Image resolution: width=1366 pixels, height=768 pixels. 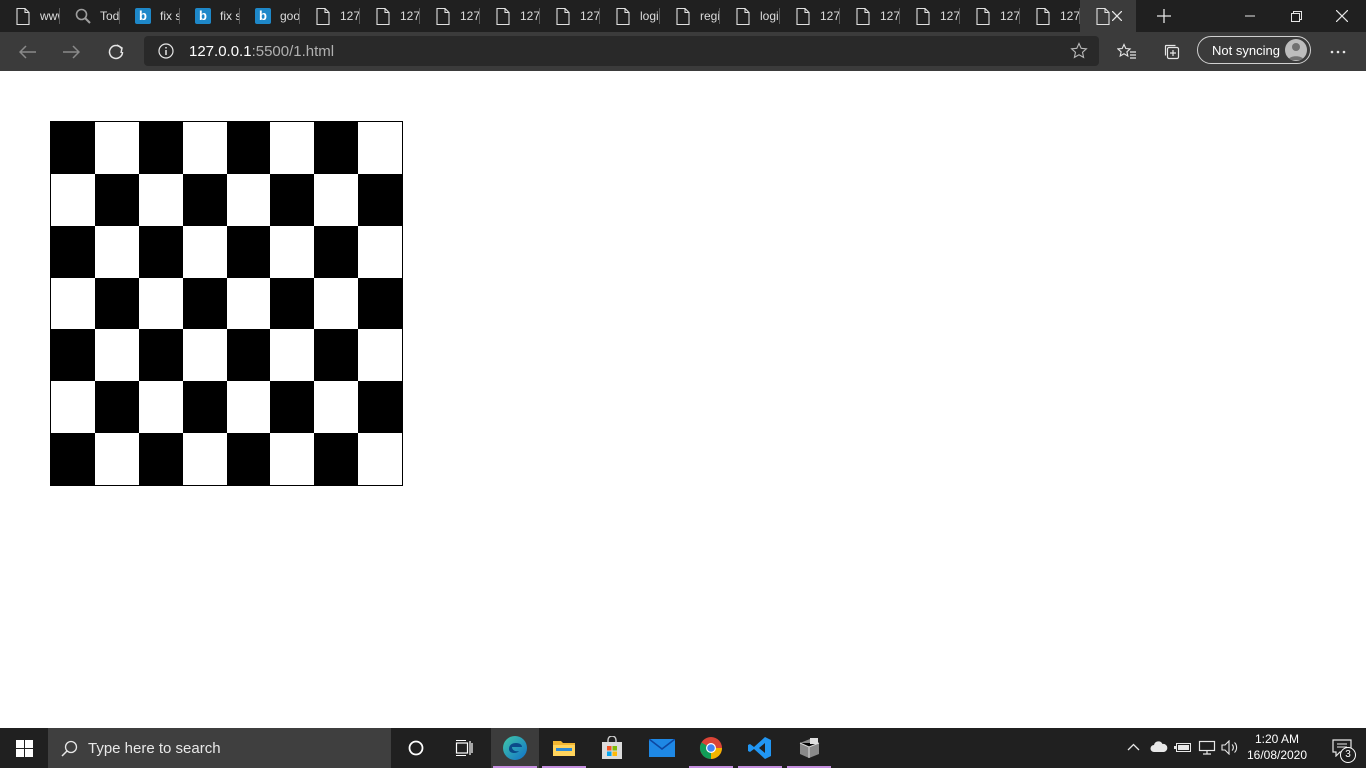 I want to click on avatar-icon, so click(x=1296, y=50).